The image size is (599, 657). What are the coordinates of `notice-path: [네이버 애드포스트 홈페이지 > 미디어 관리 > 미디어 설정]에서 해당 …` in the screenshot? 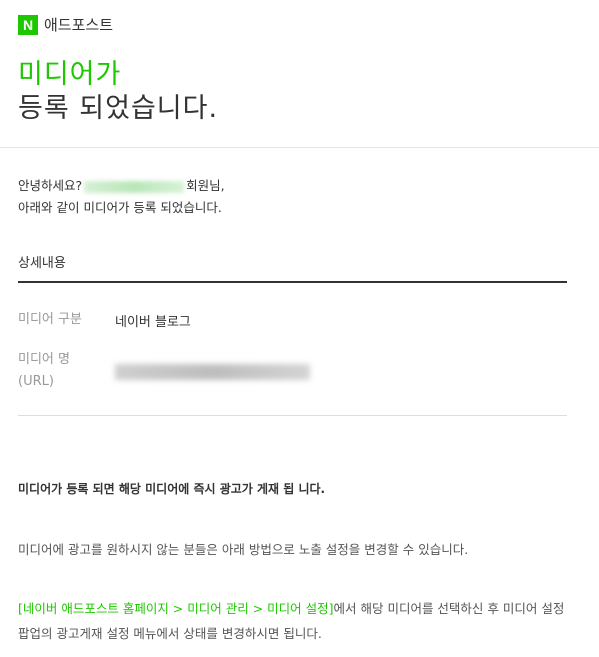 It's located at (298, 621).